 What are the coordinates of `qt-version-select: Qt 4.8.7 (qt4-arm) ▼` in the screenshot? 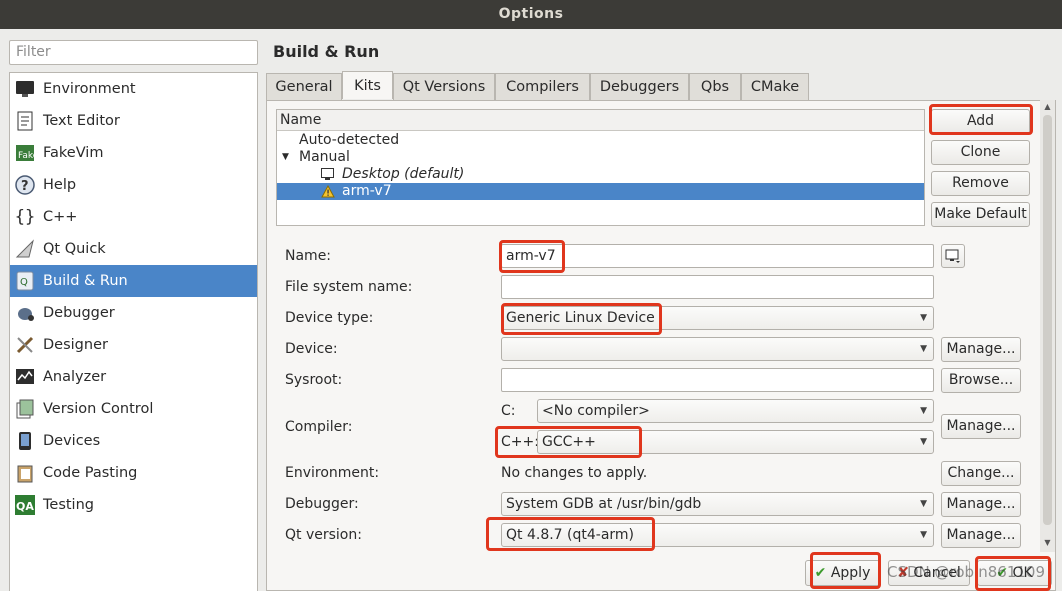 It's located at (717, 535).